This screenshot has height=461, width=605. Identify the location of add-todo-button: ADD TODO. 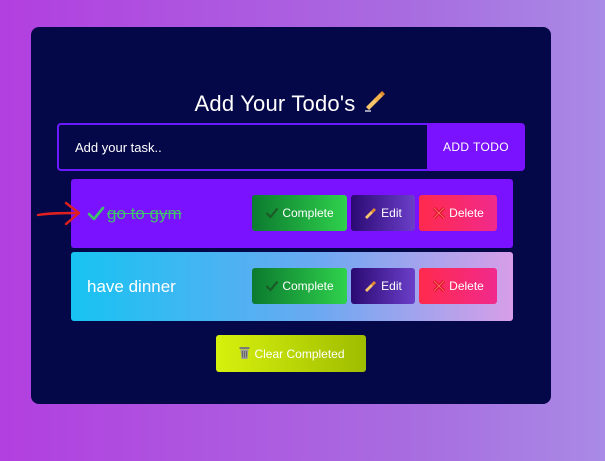
(476, 147).